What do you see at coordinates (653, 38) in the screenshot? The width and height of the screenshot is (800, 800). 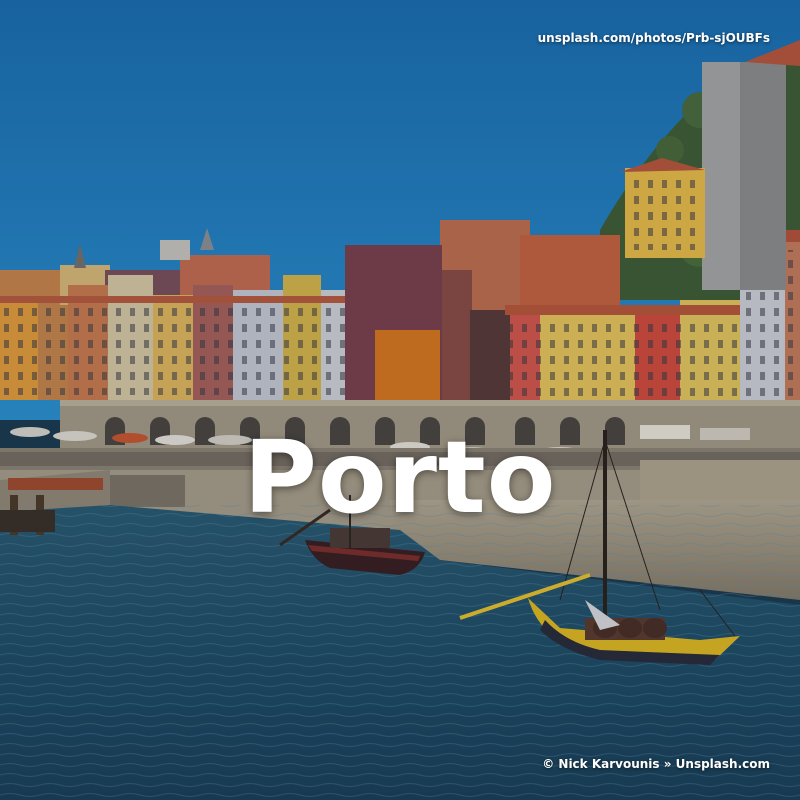 I see `source-url-label: unsplash.com/photos/Prb-sjOUBFs` at bounding box center [653, 38].